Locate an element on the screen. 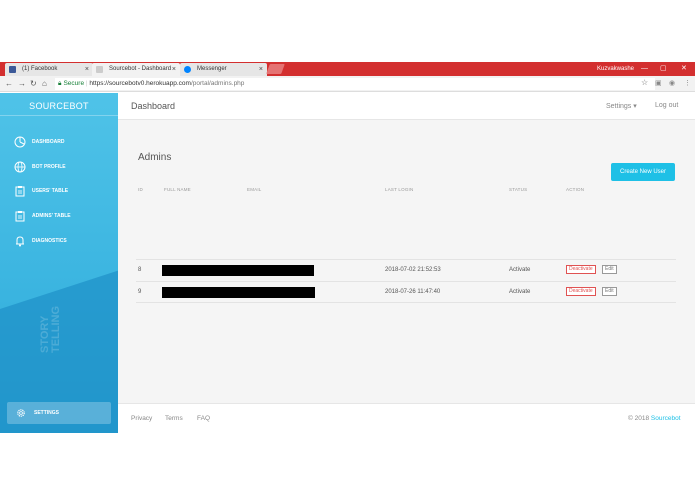 This screenshot has height=494, width=695. tab-facebook: (1) Facebook × is located at coordinates (49, 69).